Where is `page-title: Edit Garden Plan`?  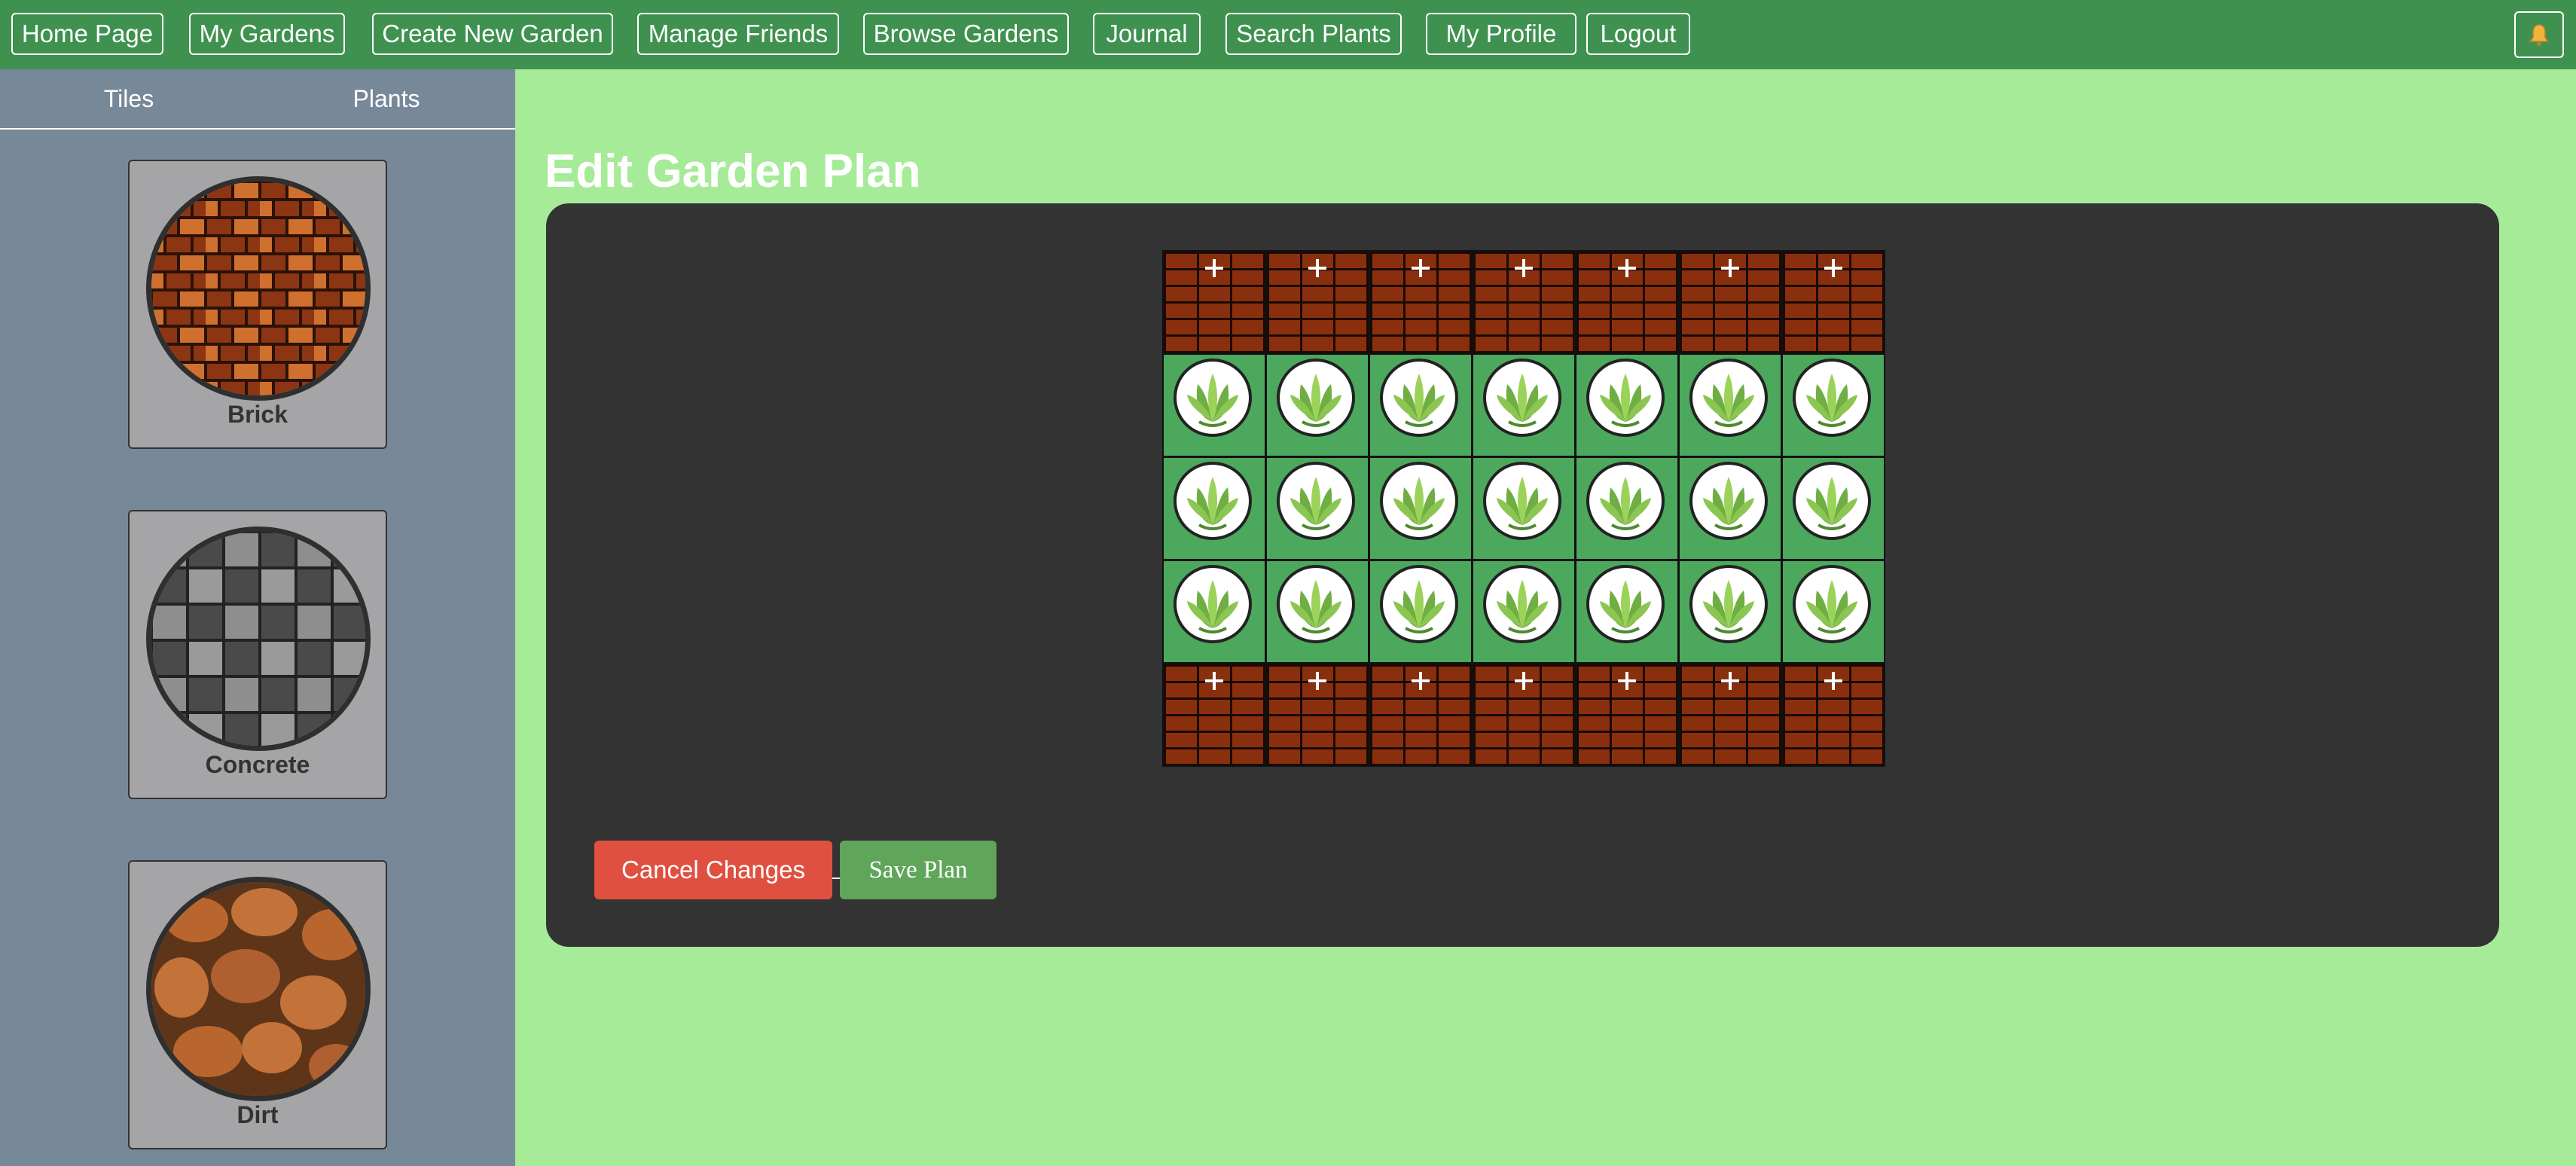
page-title: Edit Garden Plan is located at coordinates (733, 171).